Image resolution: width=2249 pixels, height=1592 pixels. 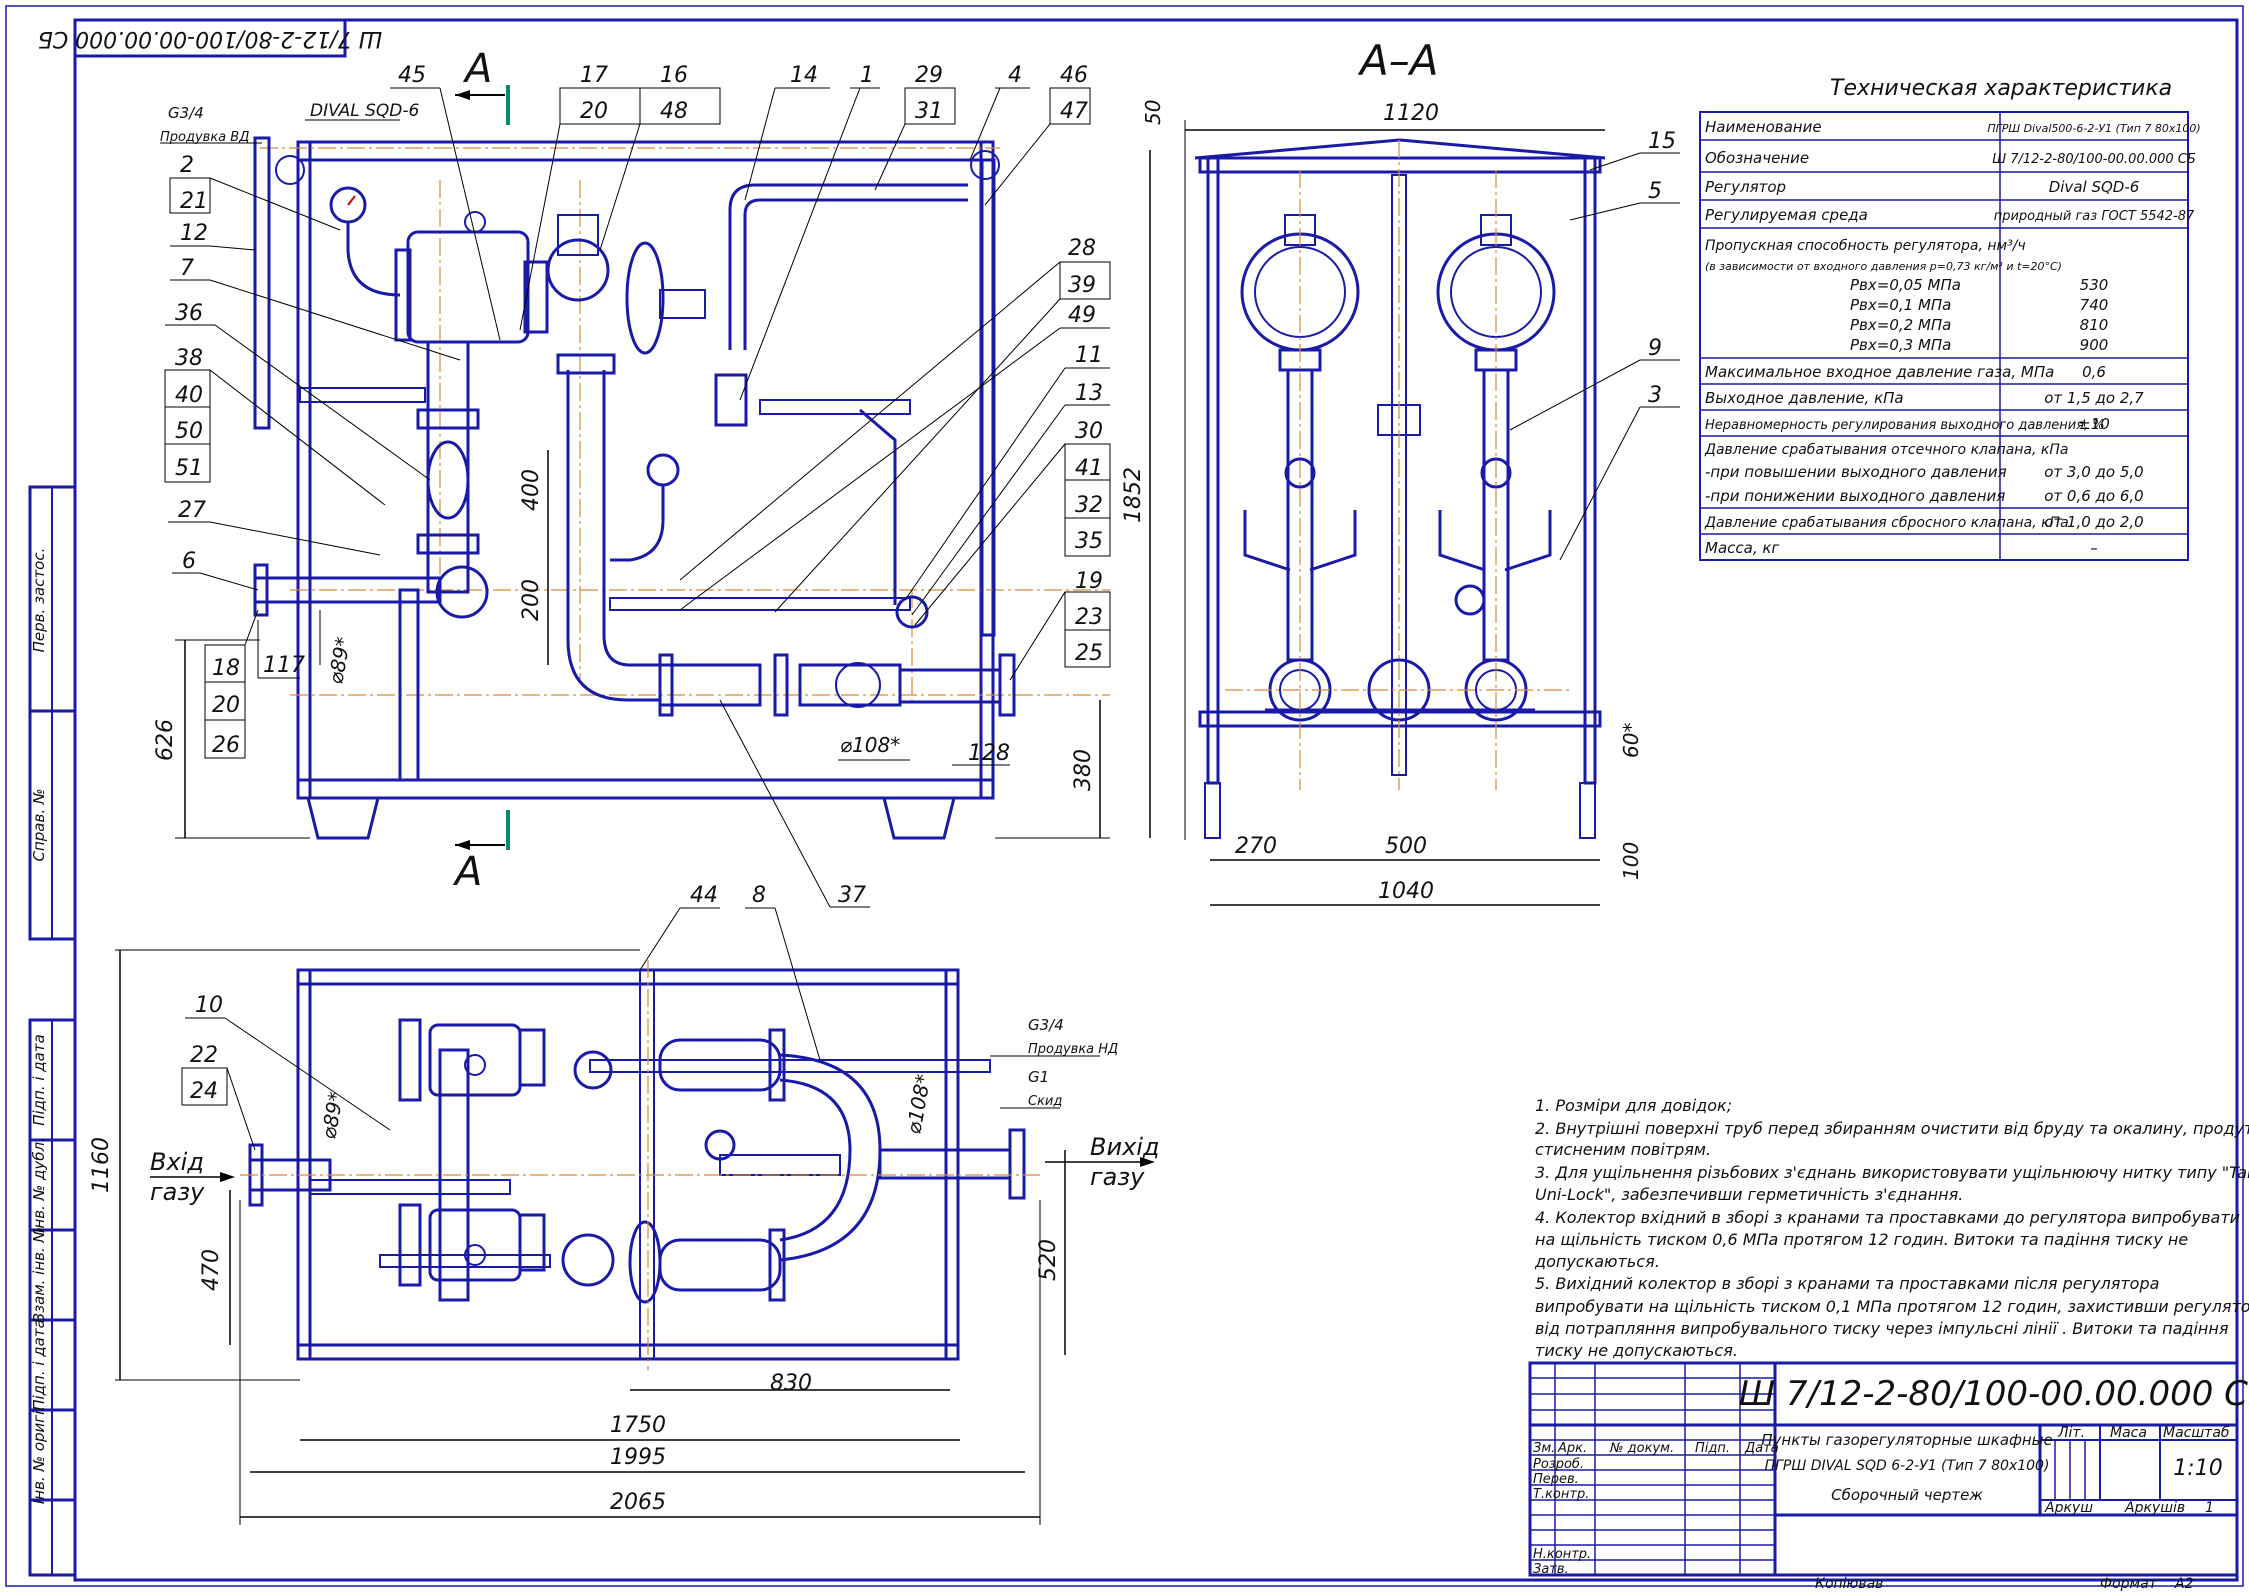 What do you see at coordinates (1631, 740) in the screenshot?
I see `dim-60: 60*` at bounding box center [1631, 740].